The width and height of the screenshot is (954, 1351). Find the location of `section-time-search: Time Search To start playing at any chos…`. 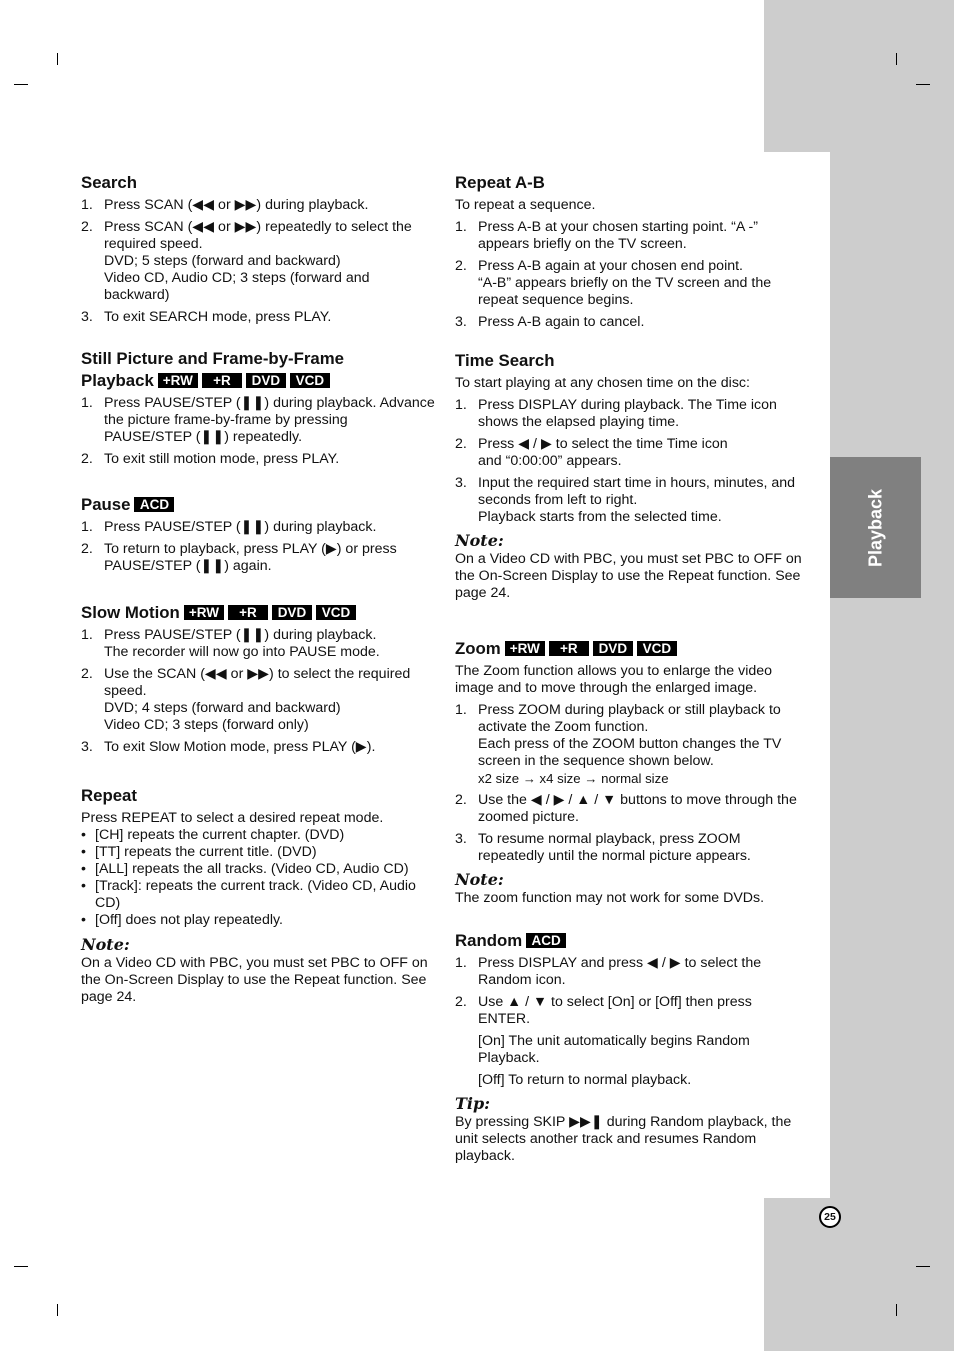

section-time-search: Time Search To start playing at any chos… is located at coordinates (631, 494).